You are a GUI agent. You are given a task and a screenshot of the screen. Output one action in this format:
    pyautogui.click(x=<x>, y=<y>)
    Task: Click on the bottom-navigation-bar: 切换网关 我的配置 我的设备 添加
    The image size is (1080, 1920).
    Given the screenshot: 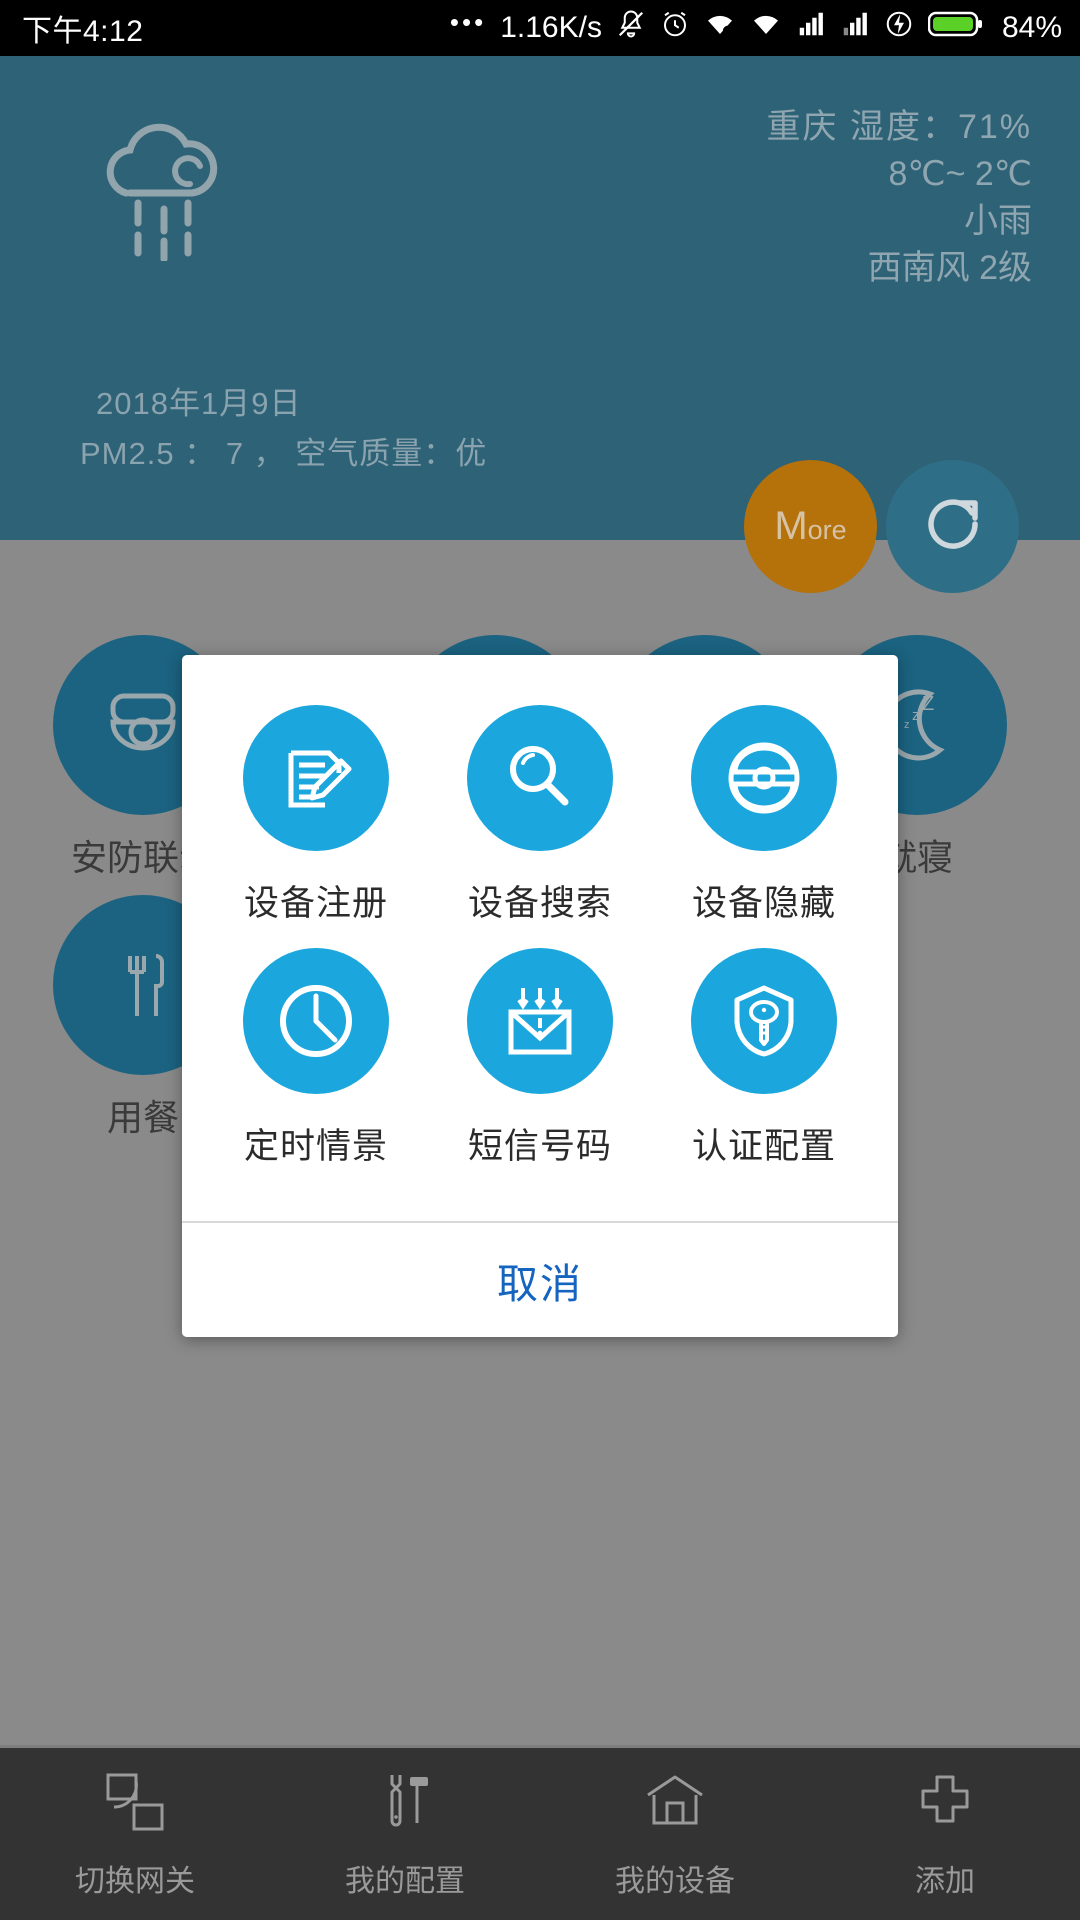 What is the action you would take?
    pyautogui.click(x=540, y=1832)
    